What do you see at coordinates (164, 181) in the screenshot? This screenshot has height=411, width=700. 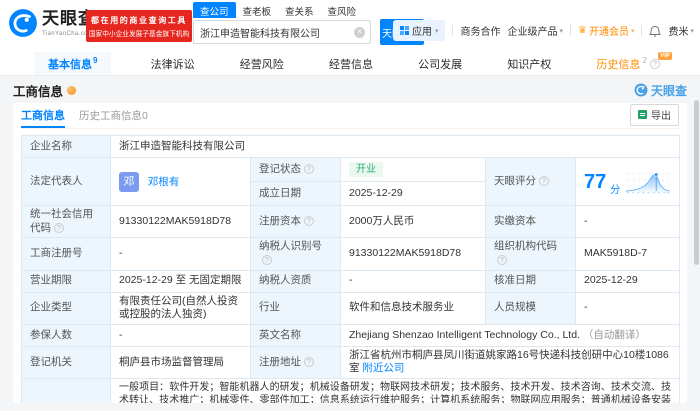 I see `legal-rep-link: 邓根有` at bounding box center [164, 181].